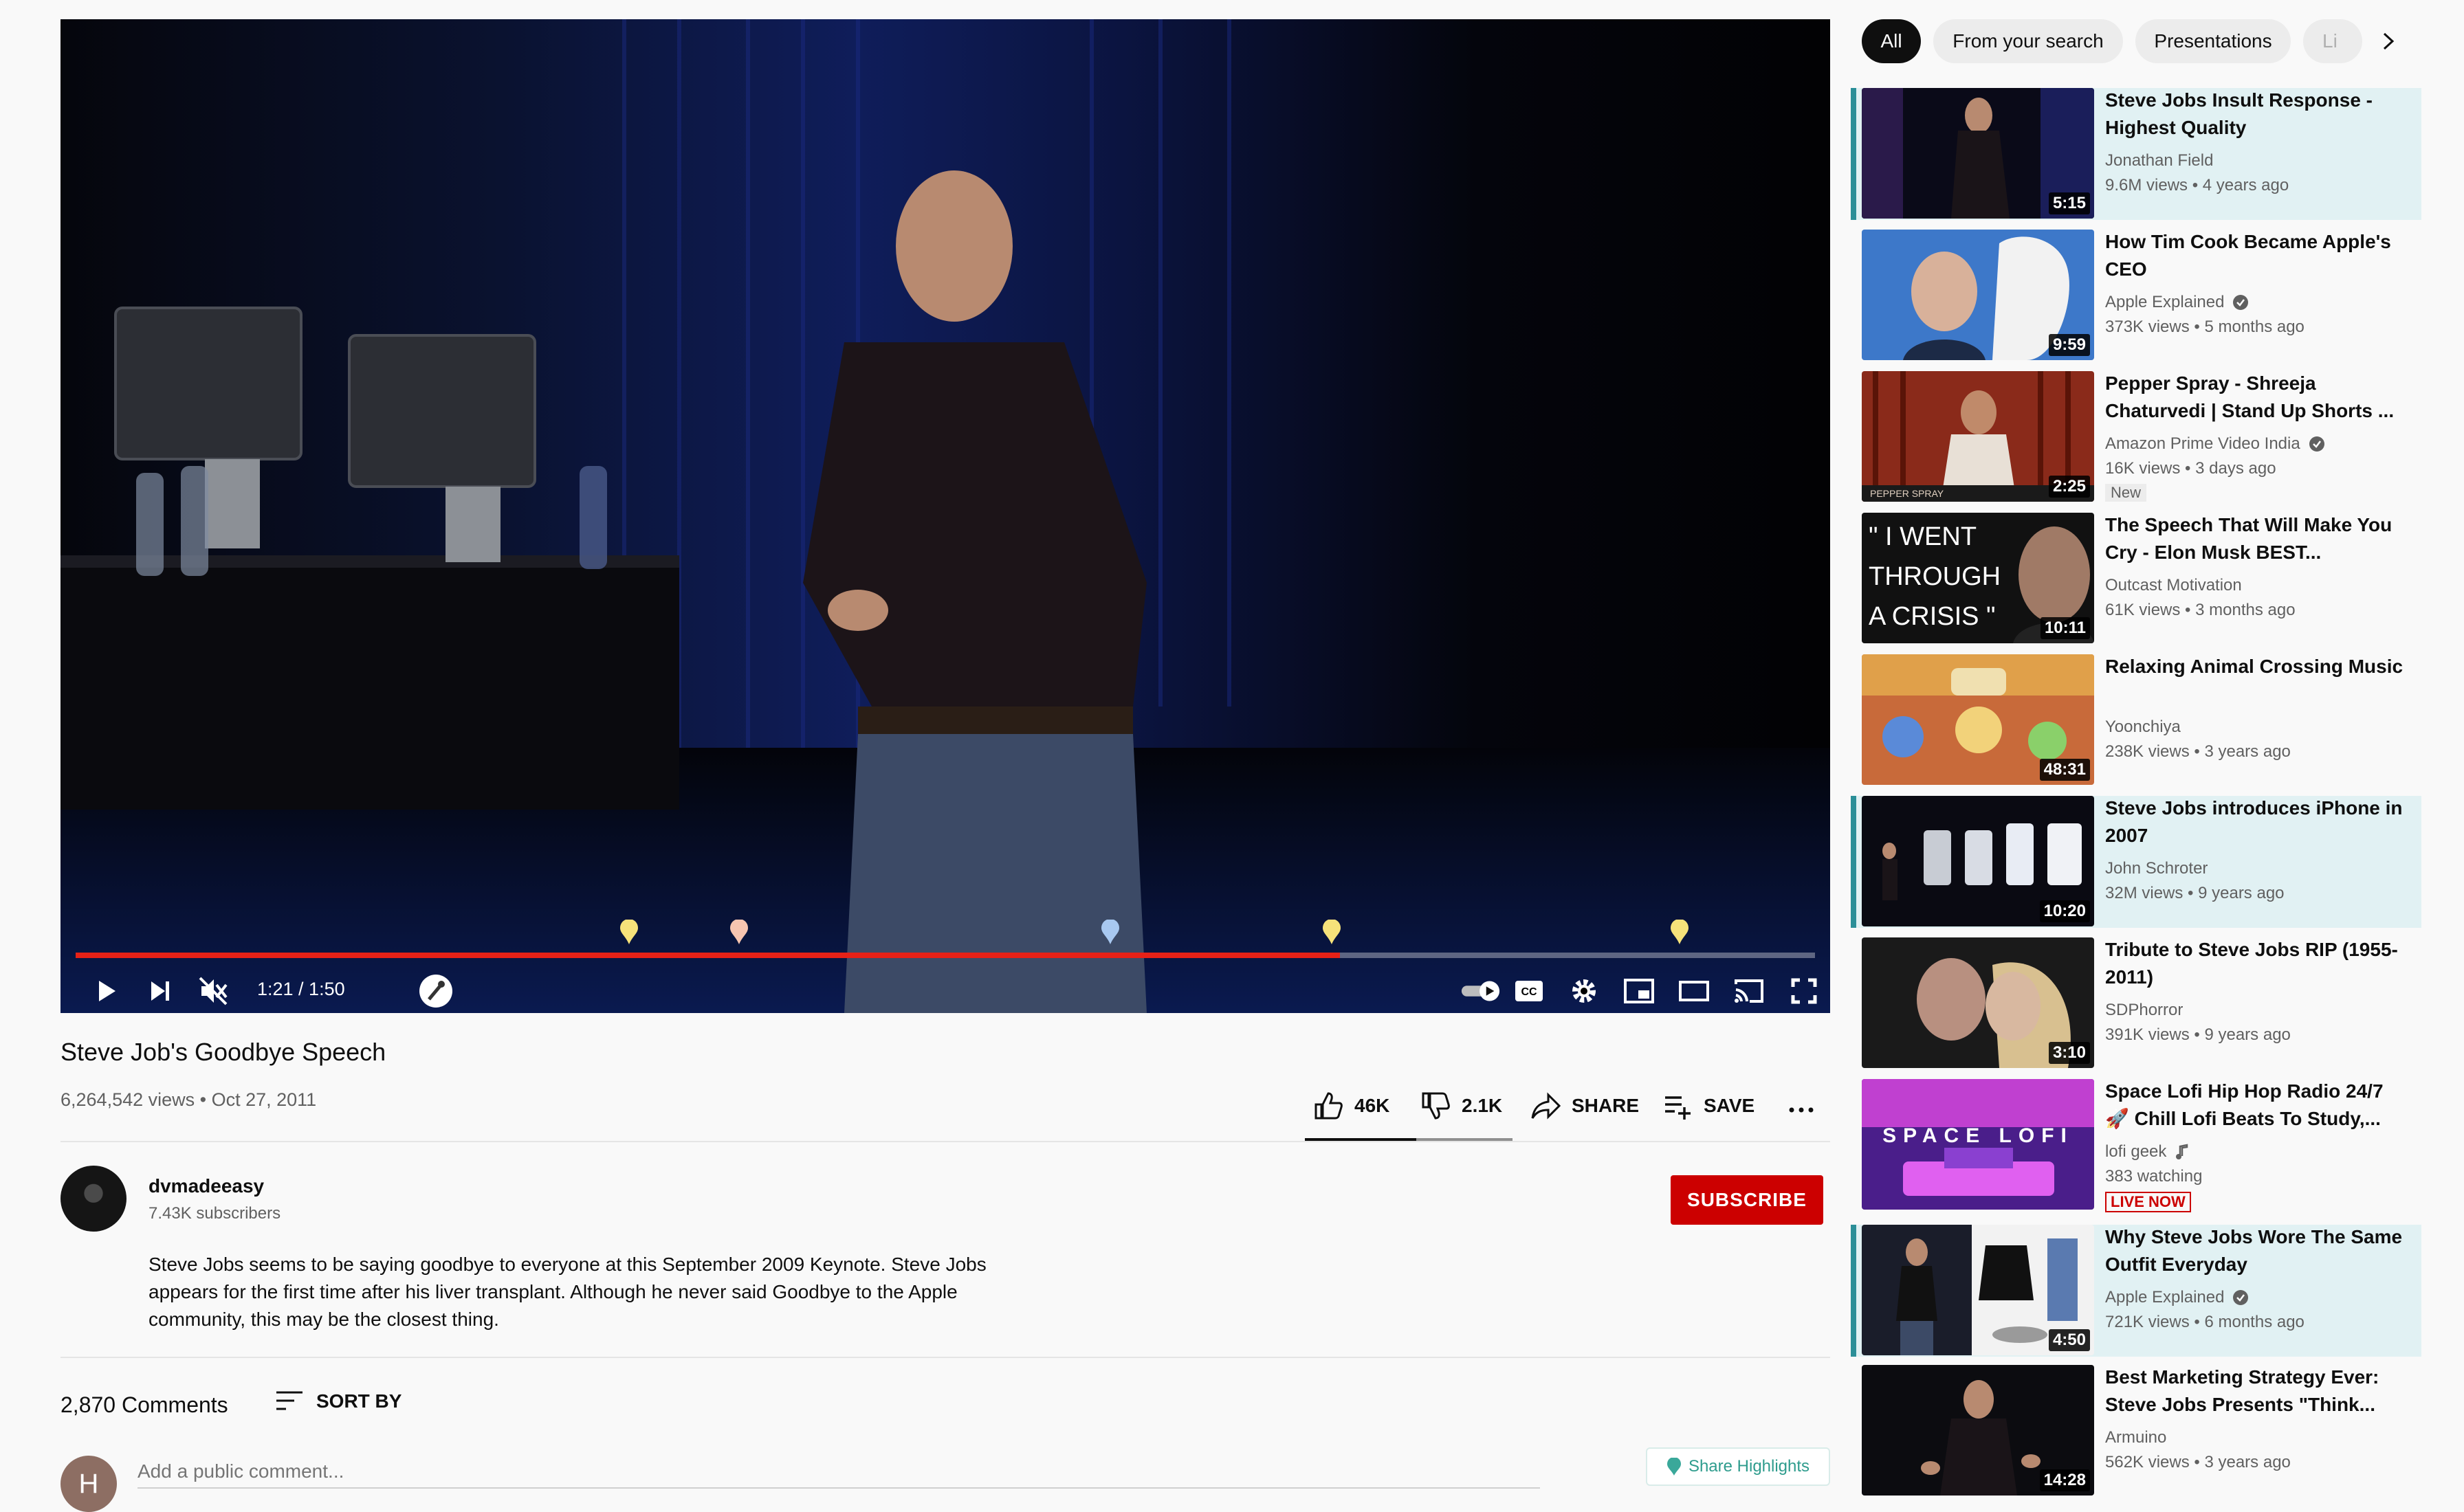 Image resolution: width=2464 pixels, height=1512 pixels. Describe the element at coordinates (159, 991) in the screenshot. I see `next-icon` at that location.